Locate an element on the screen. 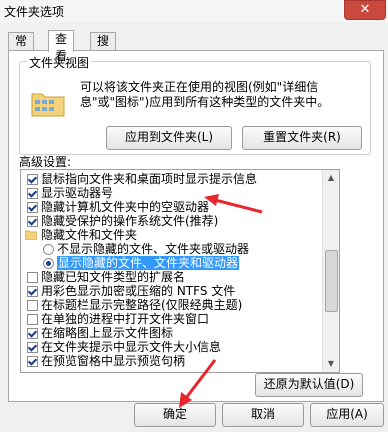  setting-label: 在文件夹提示中显示文件大小信息 is located at coordinates (131, 347).